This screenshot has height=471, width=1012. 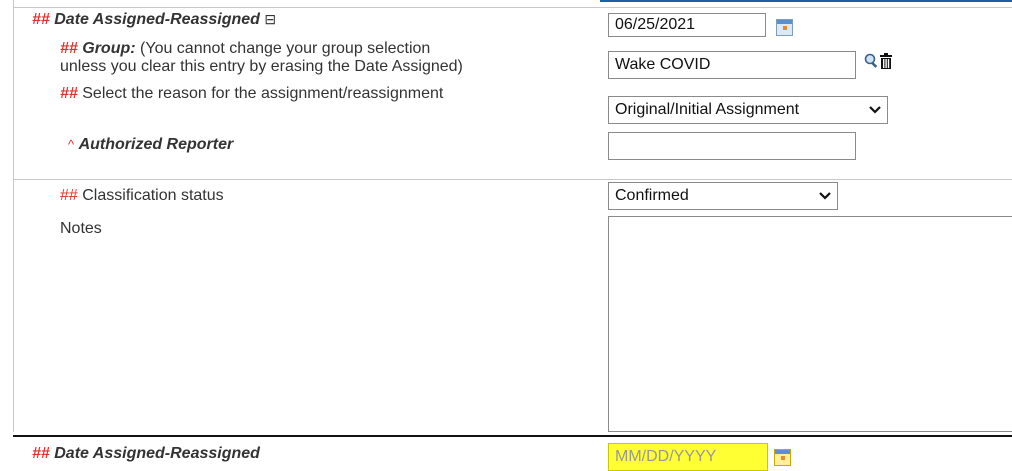 What do you see at coordinates (655, 24) in the screenshot?
I see `date-assigned-value: 06/25/2021` at bounding box center [655, 24].